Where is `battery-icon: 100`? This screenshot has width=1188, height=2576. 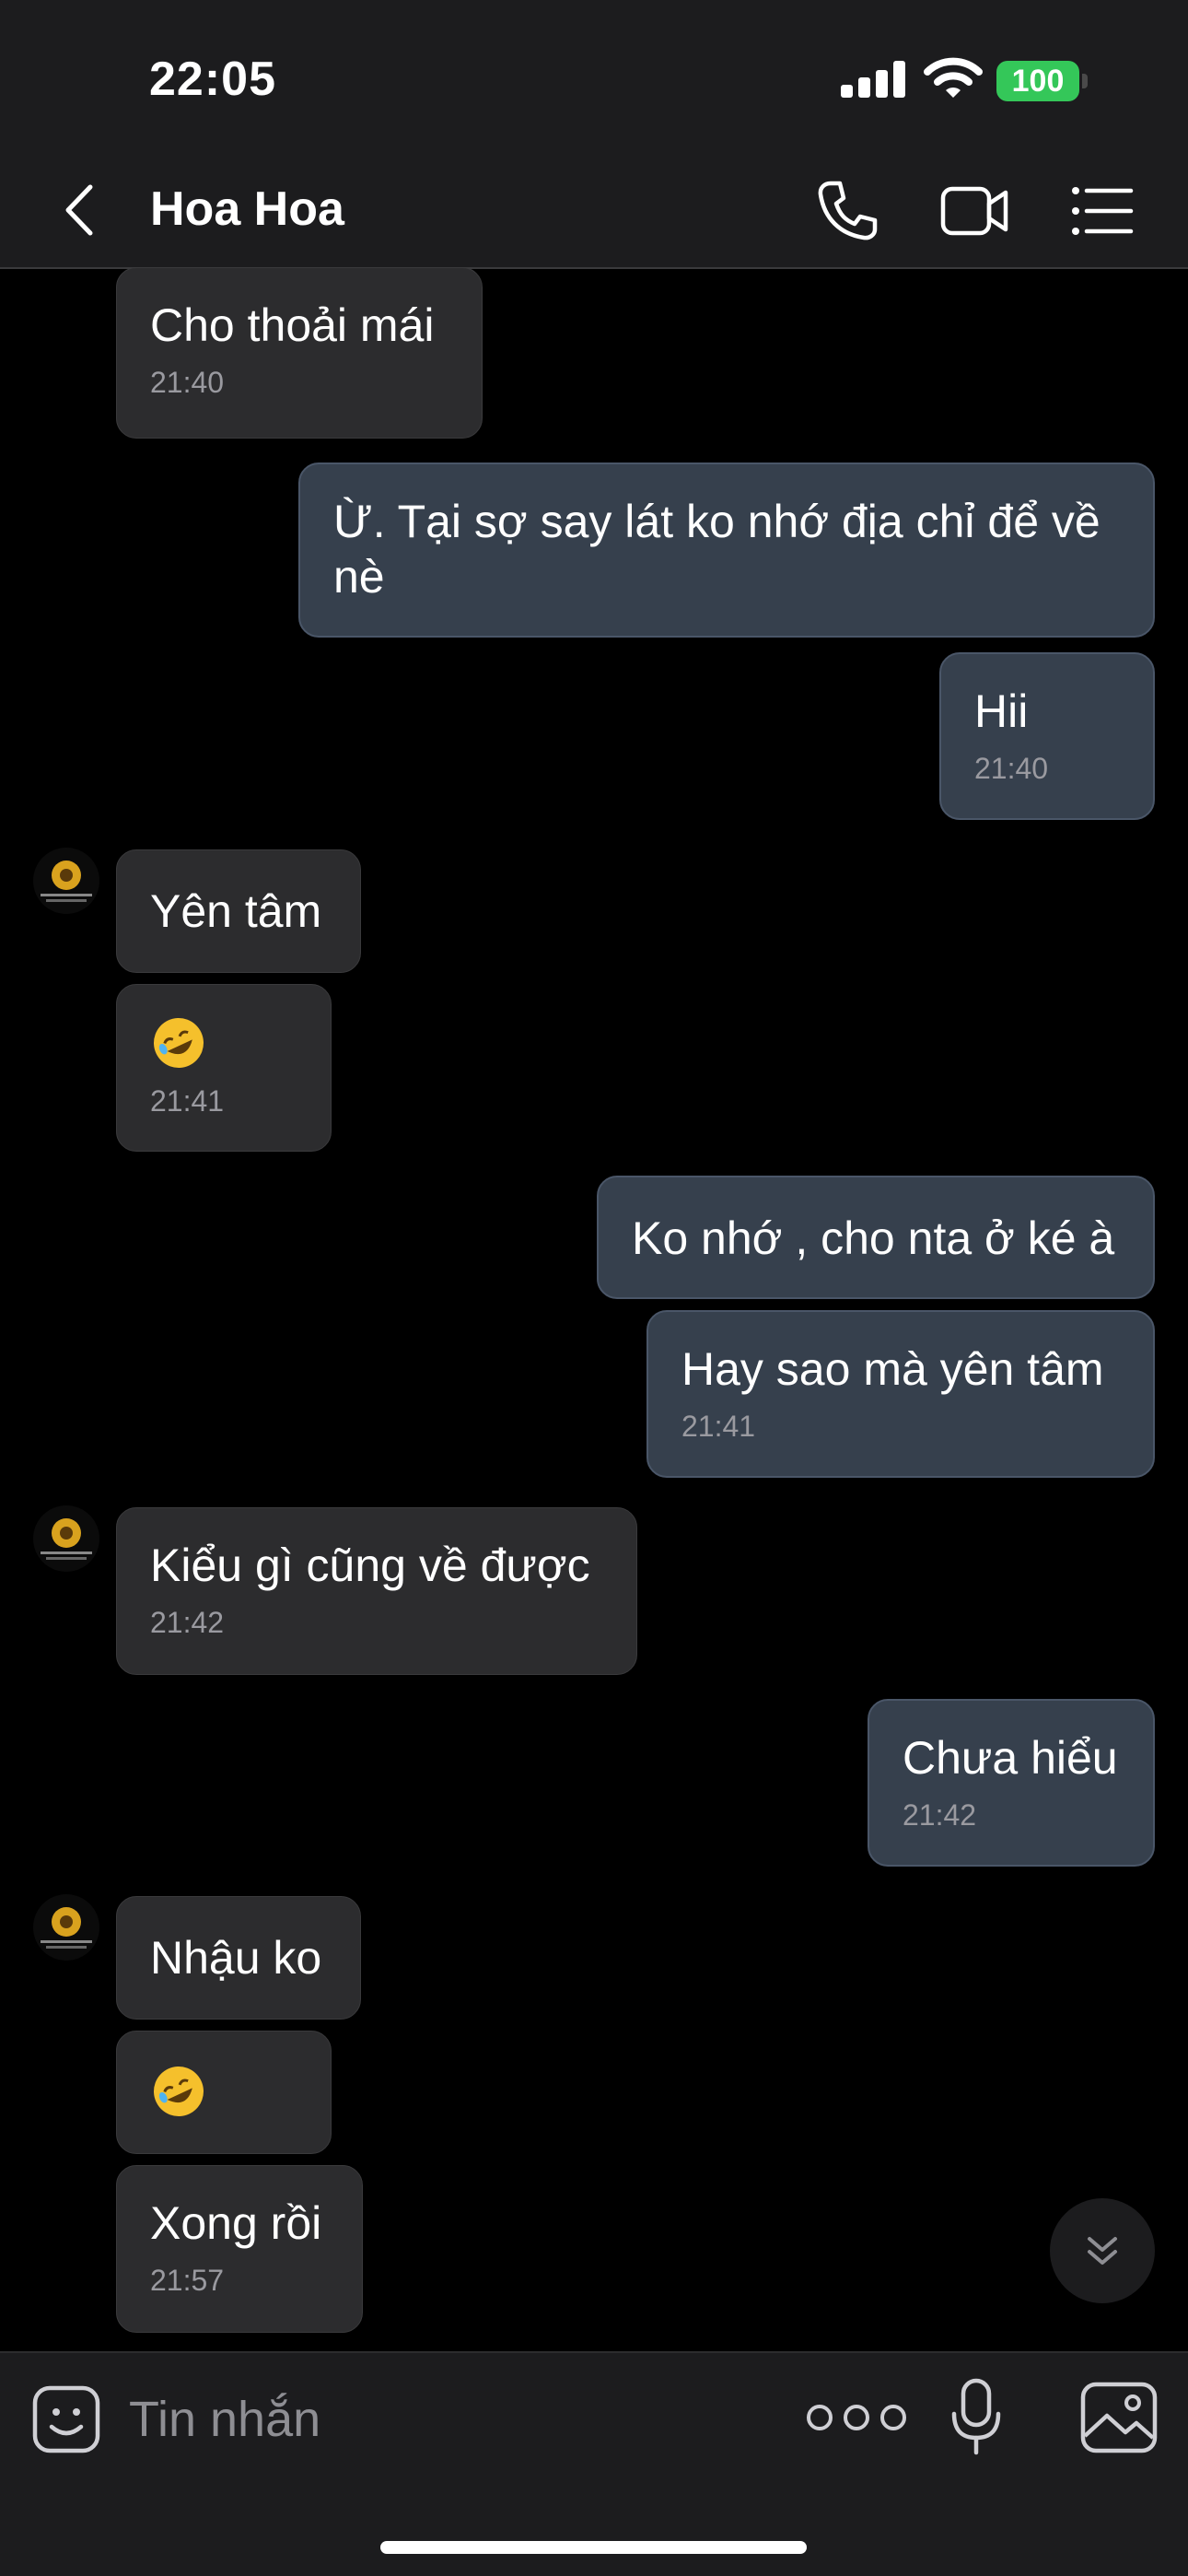 battery-icon: 100 is located at coordinates (1037, 81).